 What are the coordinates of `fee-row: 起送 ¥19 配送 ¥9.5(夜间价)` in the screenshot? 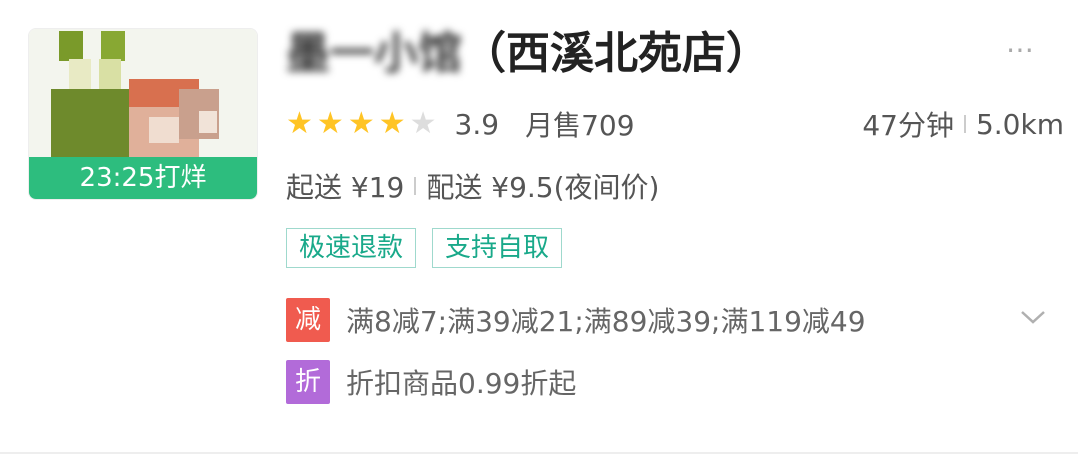 It's located at (472, 186).